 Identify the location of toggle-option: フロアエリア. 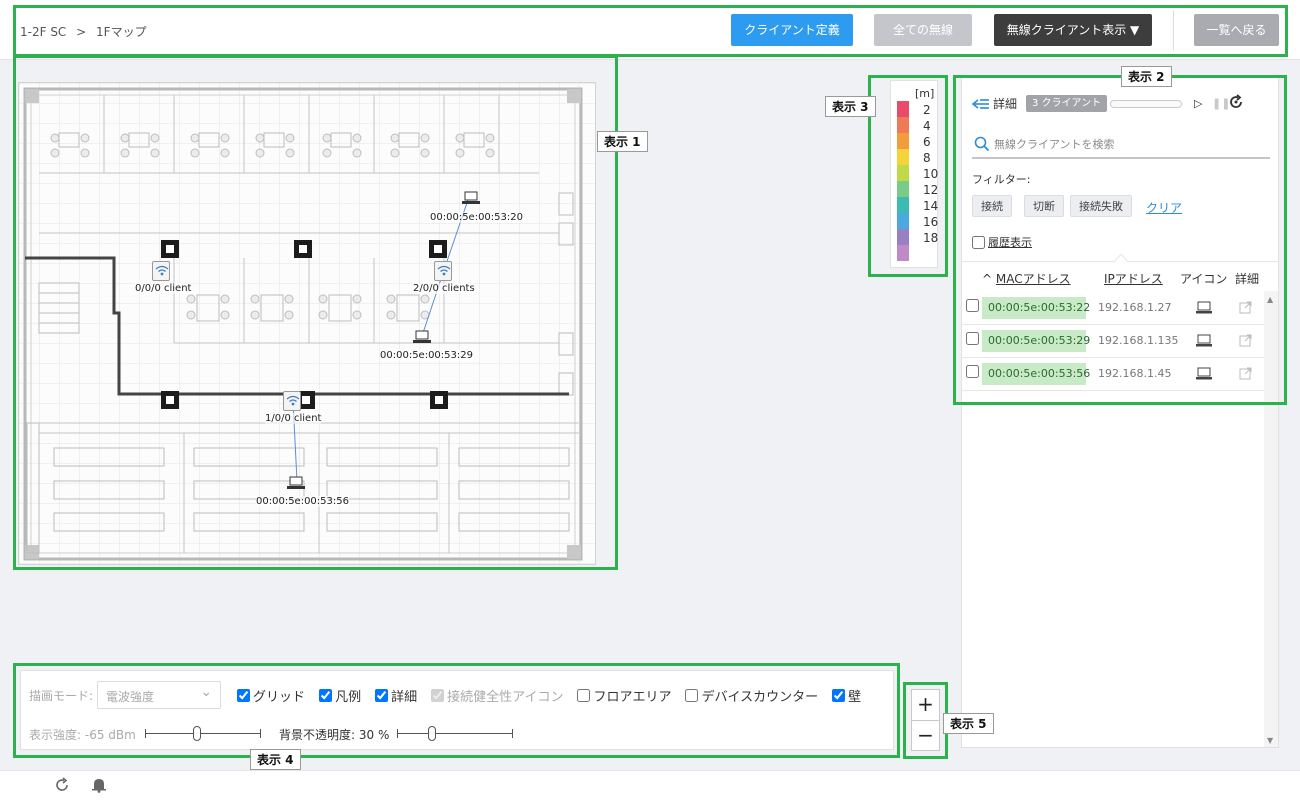
(624, 695).